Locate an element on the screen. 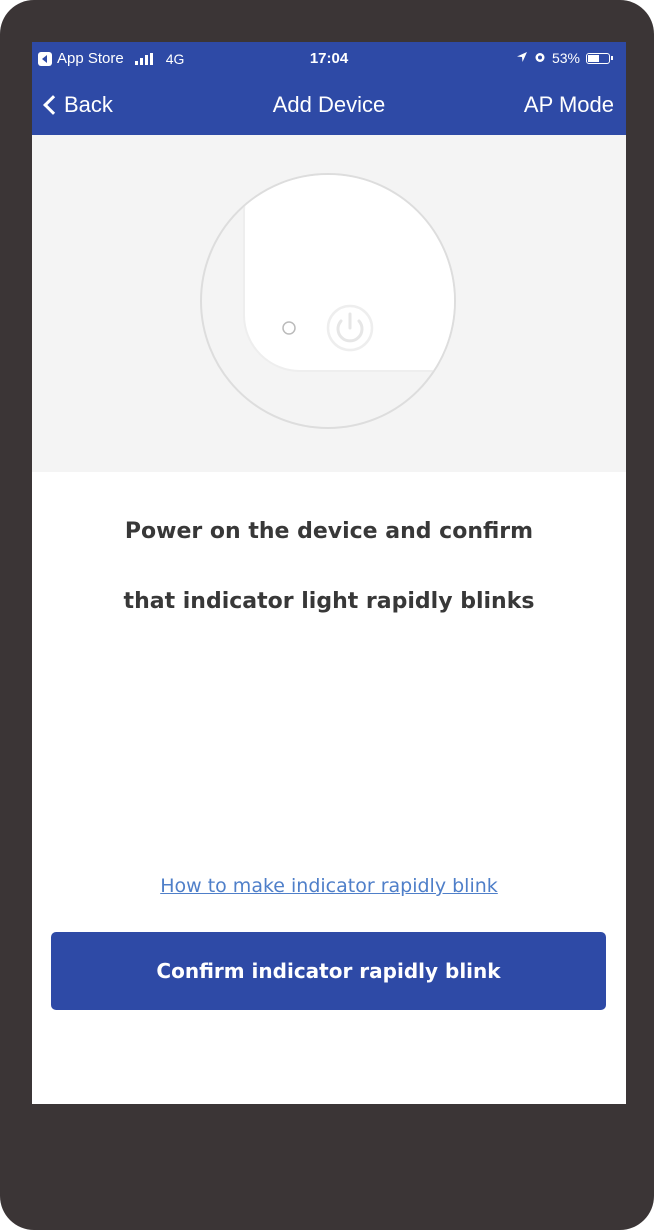 The width and height of the screenshot is (654, 1230). device-body is located at coordinates (348, 273).